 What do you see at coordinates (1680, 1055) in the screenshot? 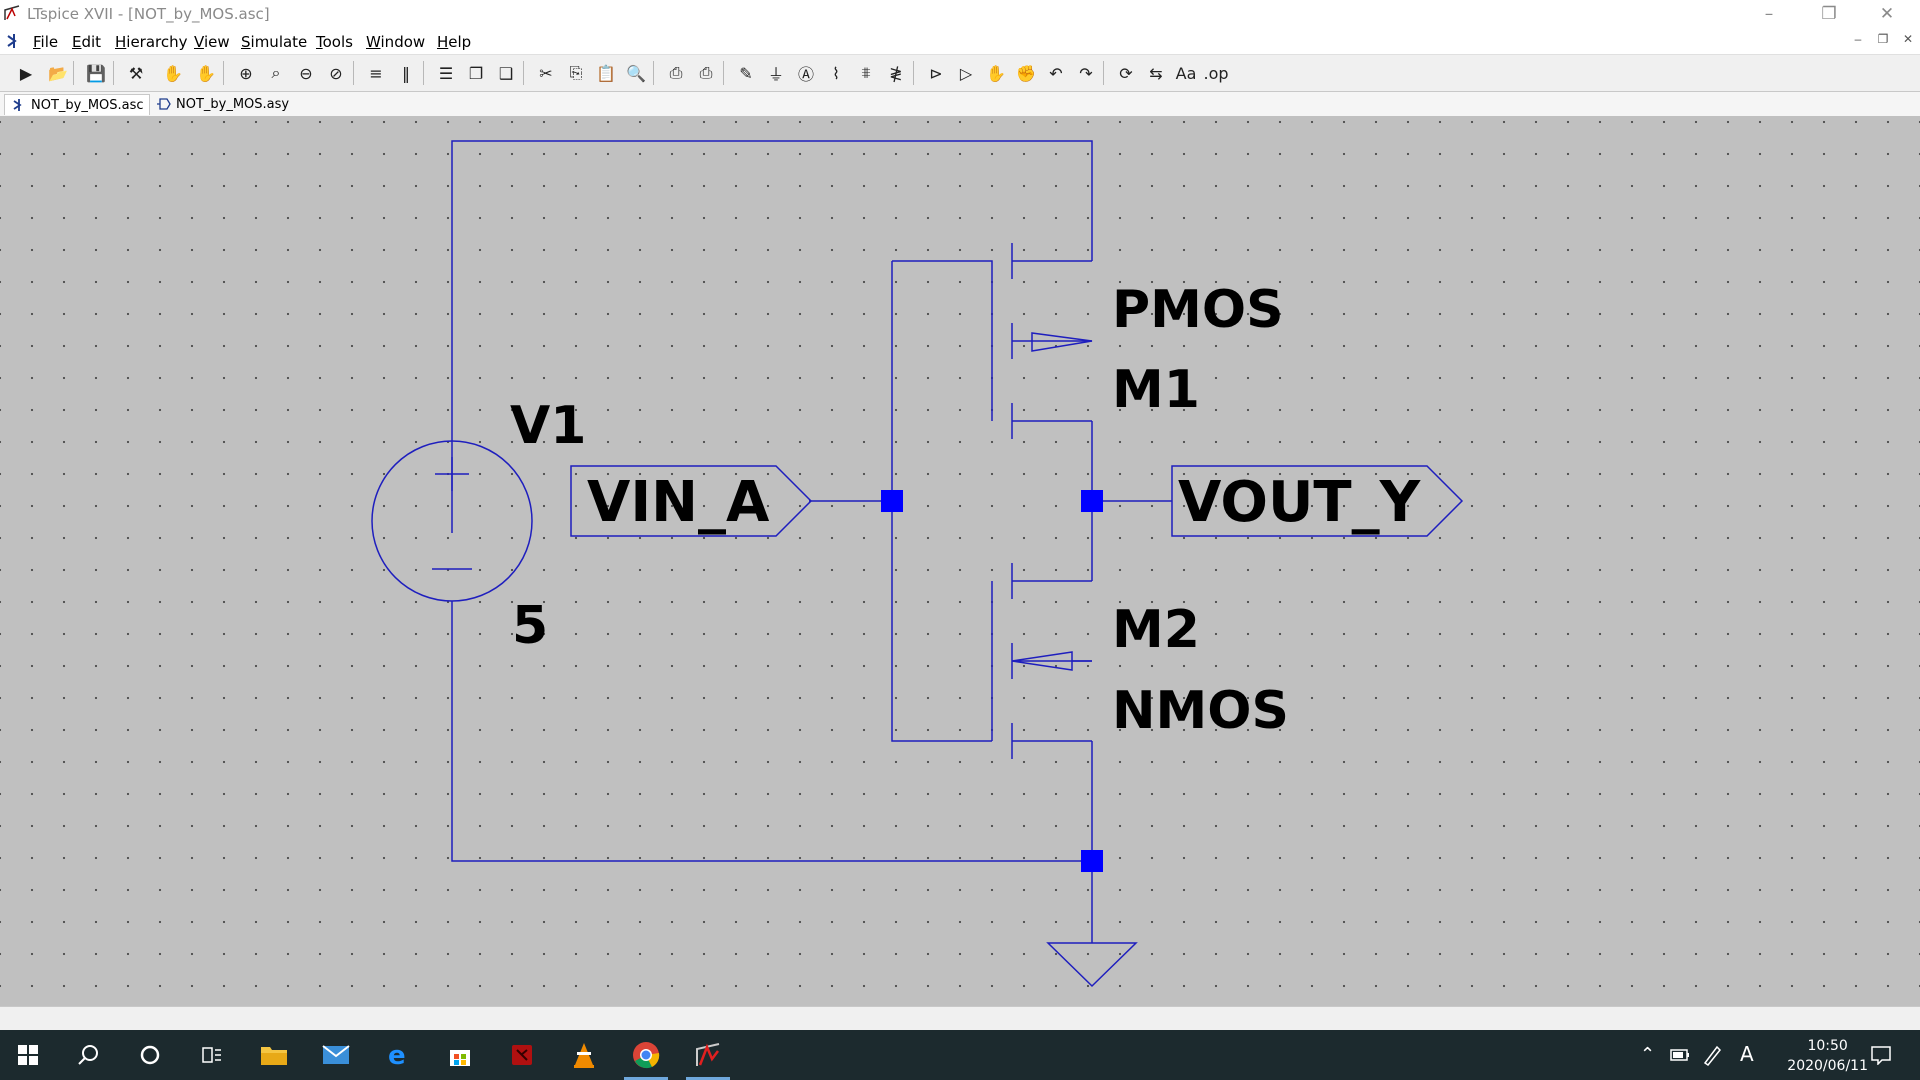
I see `battery-icon` at bounding box center [1680, 1055].